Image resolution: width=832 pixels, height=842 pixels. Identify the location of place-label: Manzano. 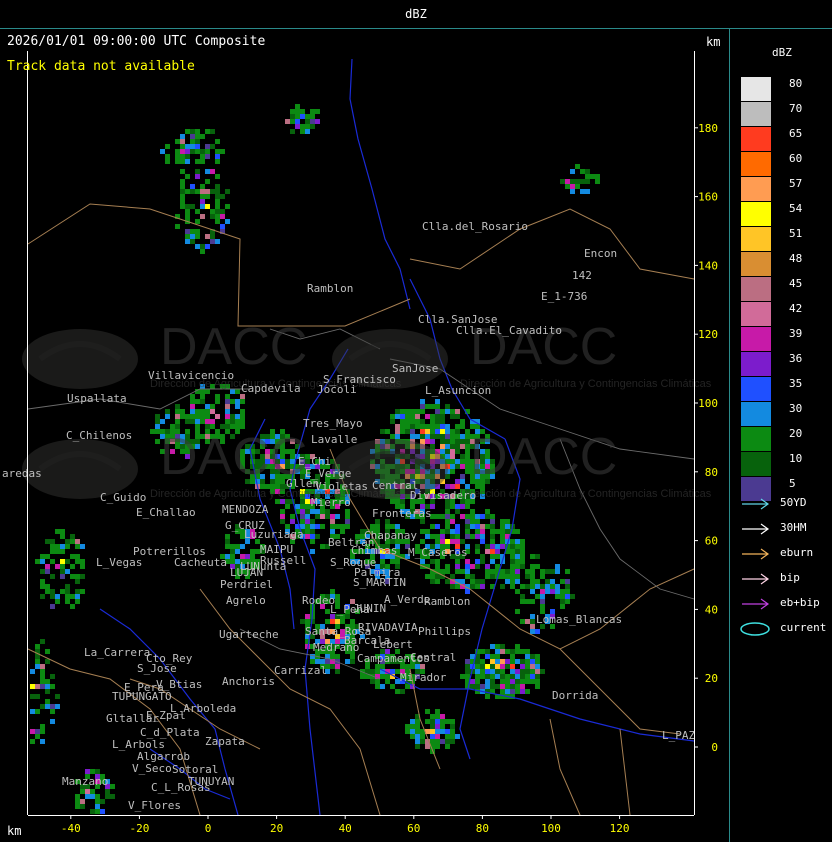
(85, 781).